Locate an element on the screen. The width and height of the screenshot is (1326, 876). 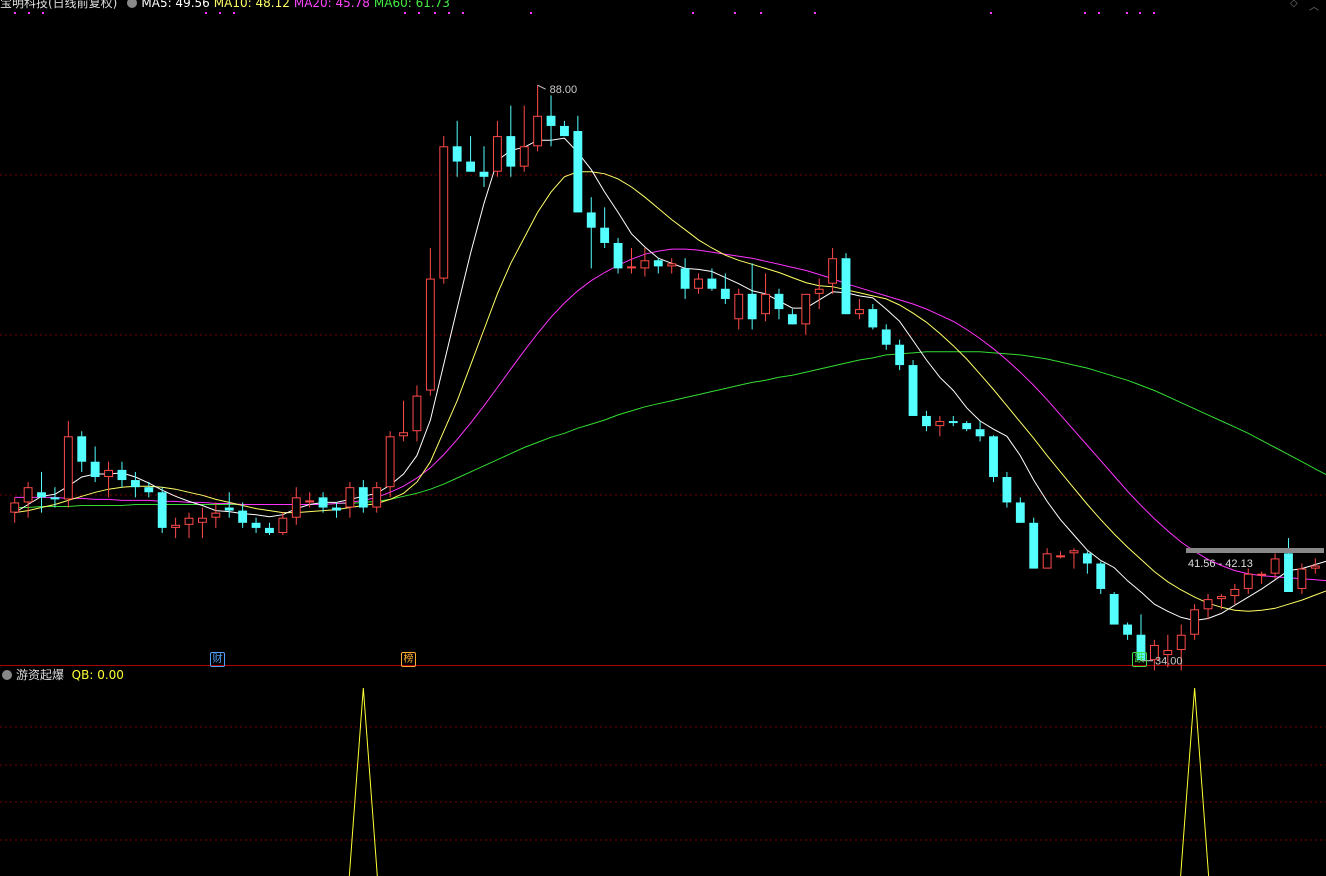
settings-circle-icon is located at coordinates (132, 4).